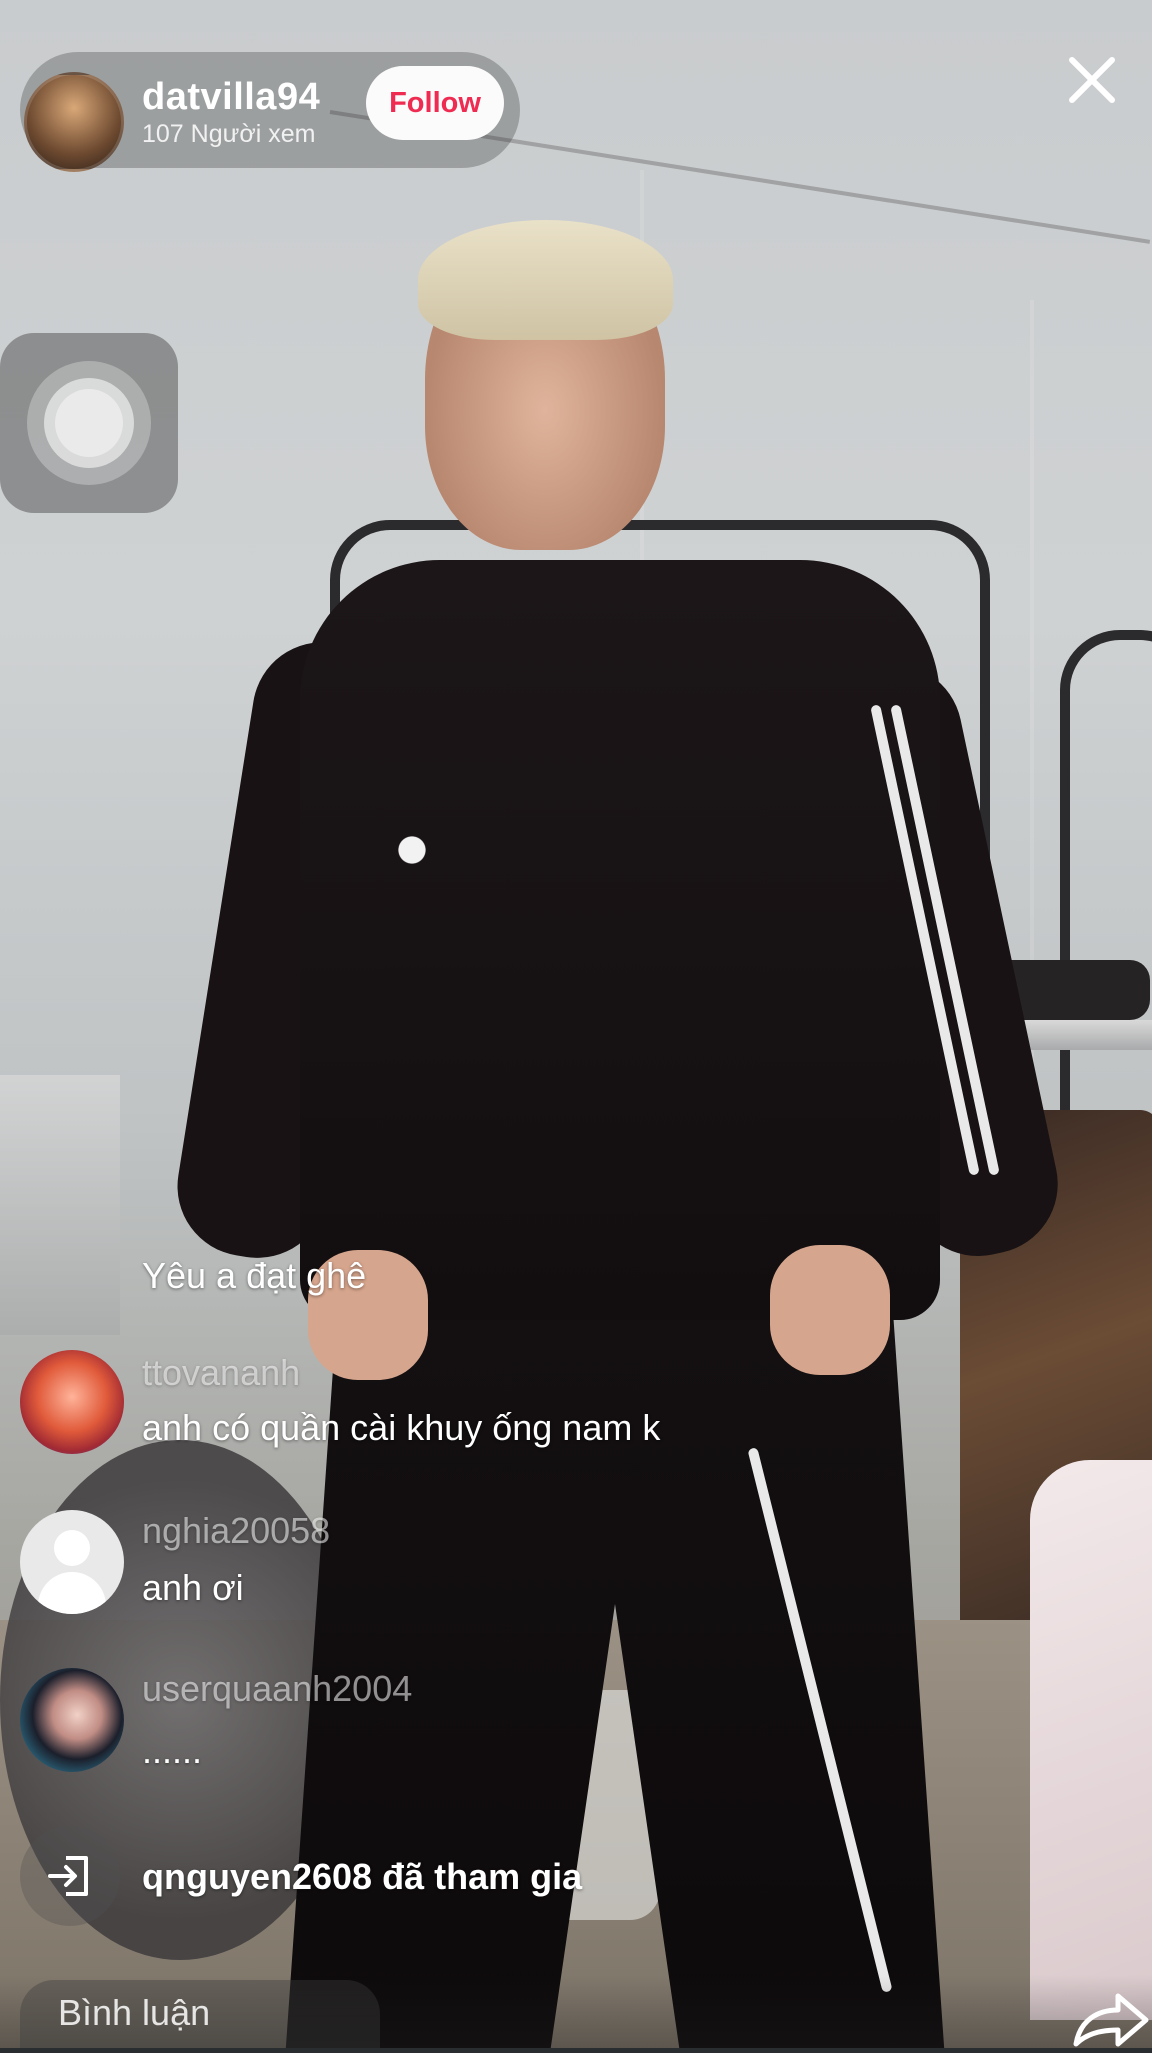 The height and width of the screenshot is (2053, 1152). I want to click on comment-text: anh ơi, so click(193, 1587).